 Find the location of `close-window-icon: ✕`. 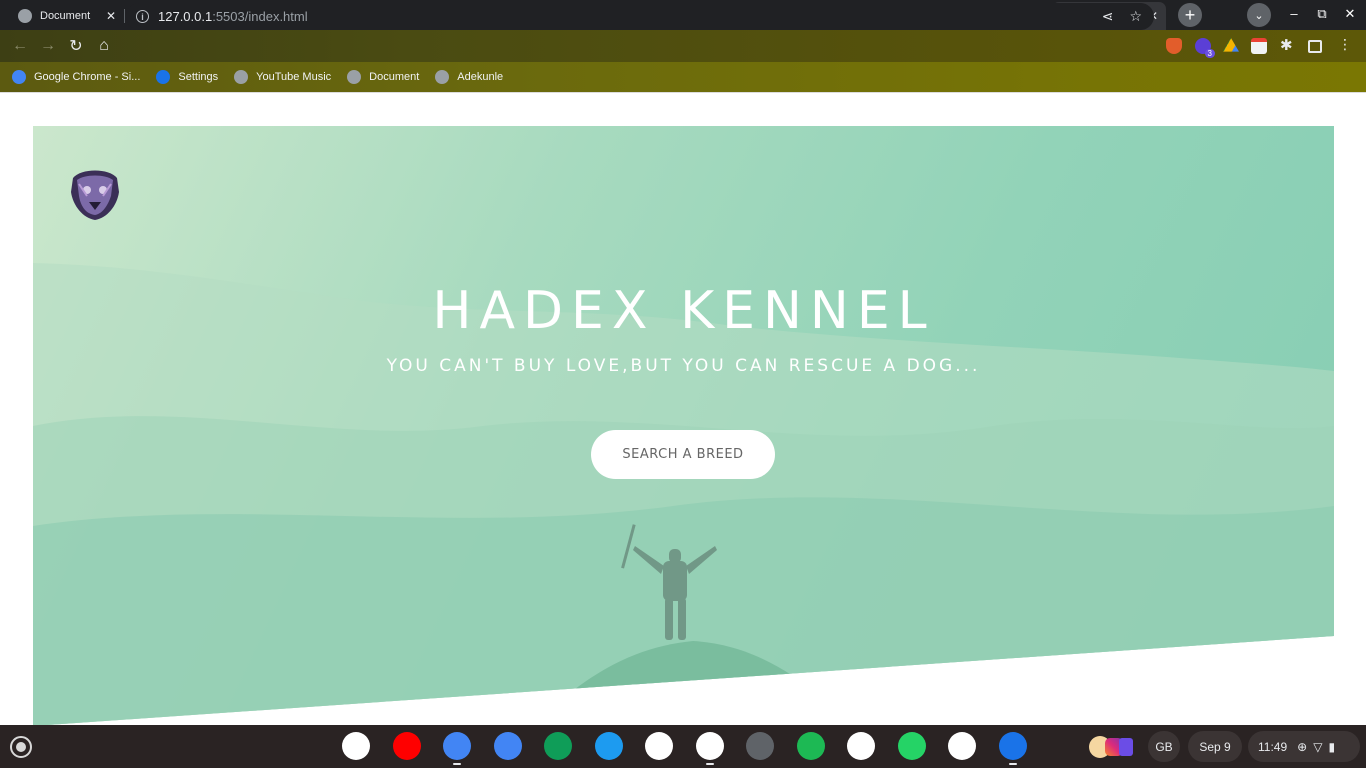

close-window-icon: ✕ is located at coordinates (1350, 14).